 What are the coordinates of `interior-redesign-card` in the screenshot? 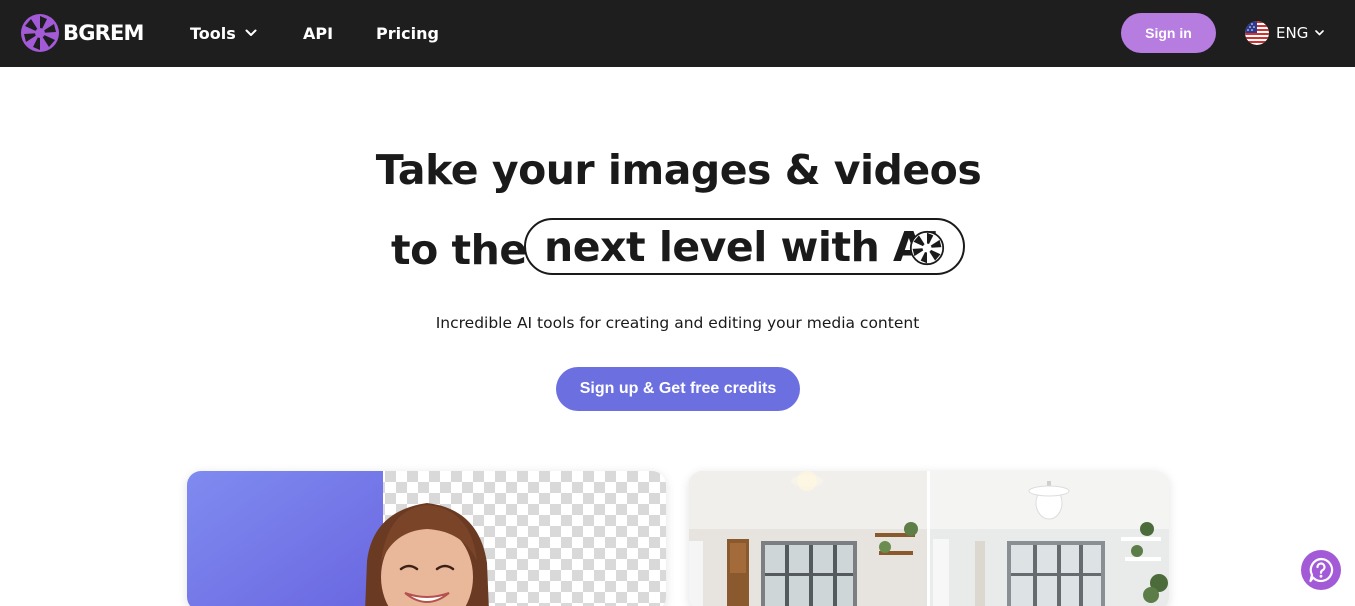 It's located at (929, 538).